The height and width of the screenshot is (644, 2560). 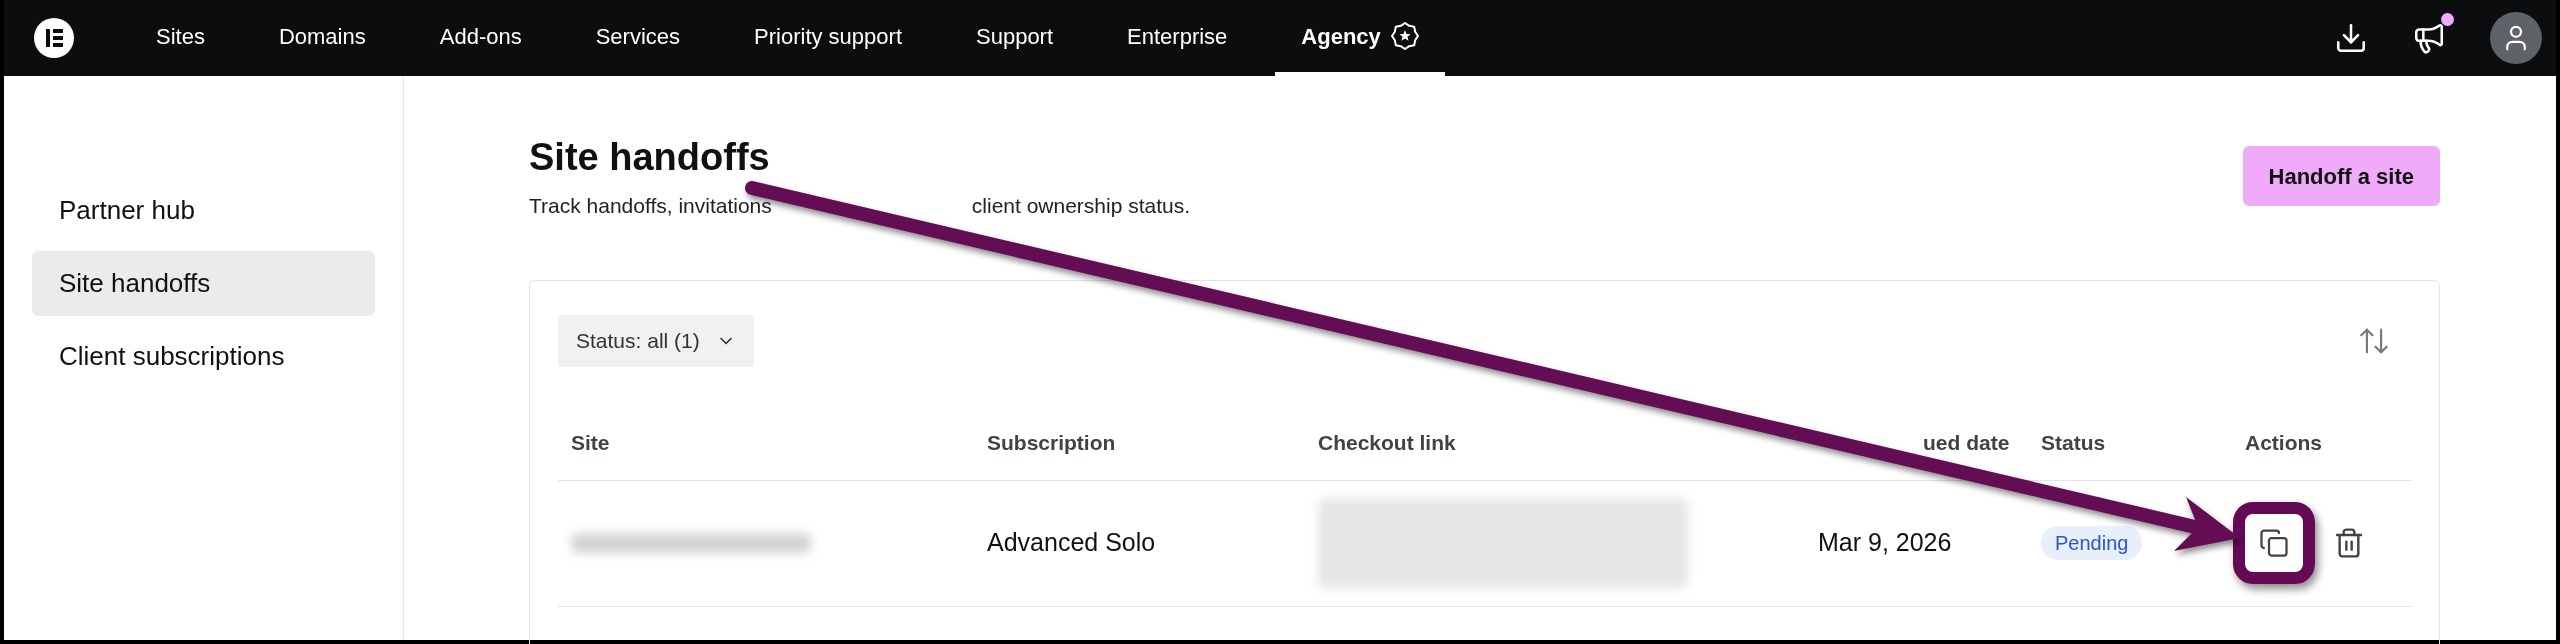 I want to click on column-header: Actions, so click(x=2283, y=443).